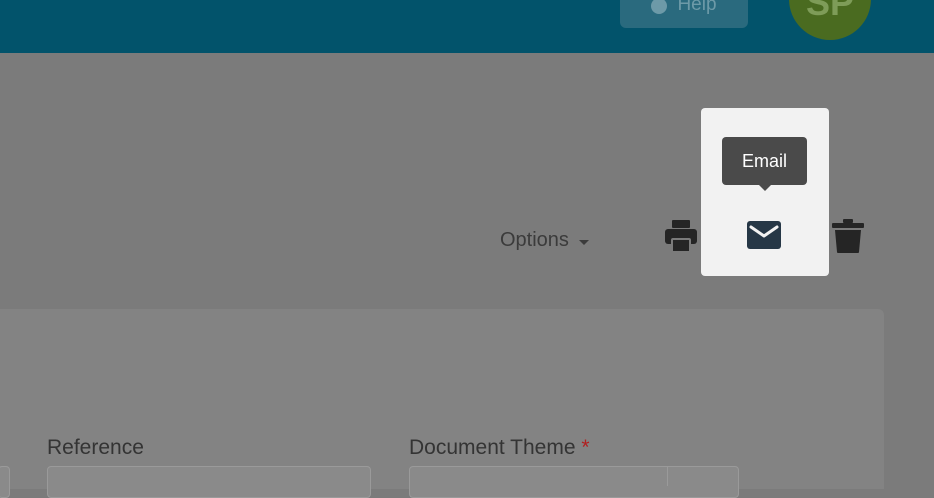  I want to click on help-label: Help, so click(697, 7).